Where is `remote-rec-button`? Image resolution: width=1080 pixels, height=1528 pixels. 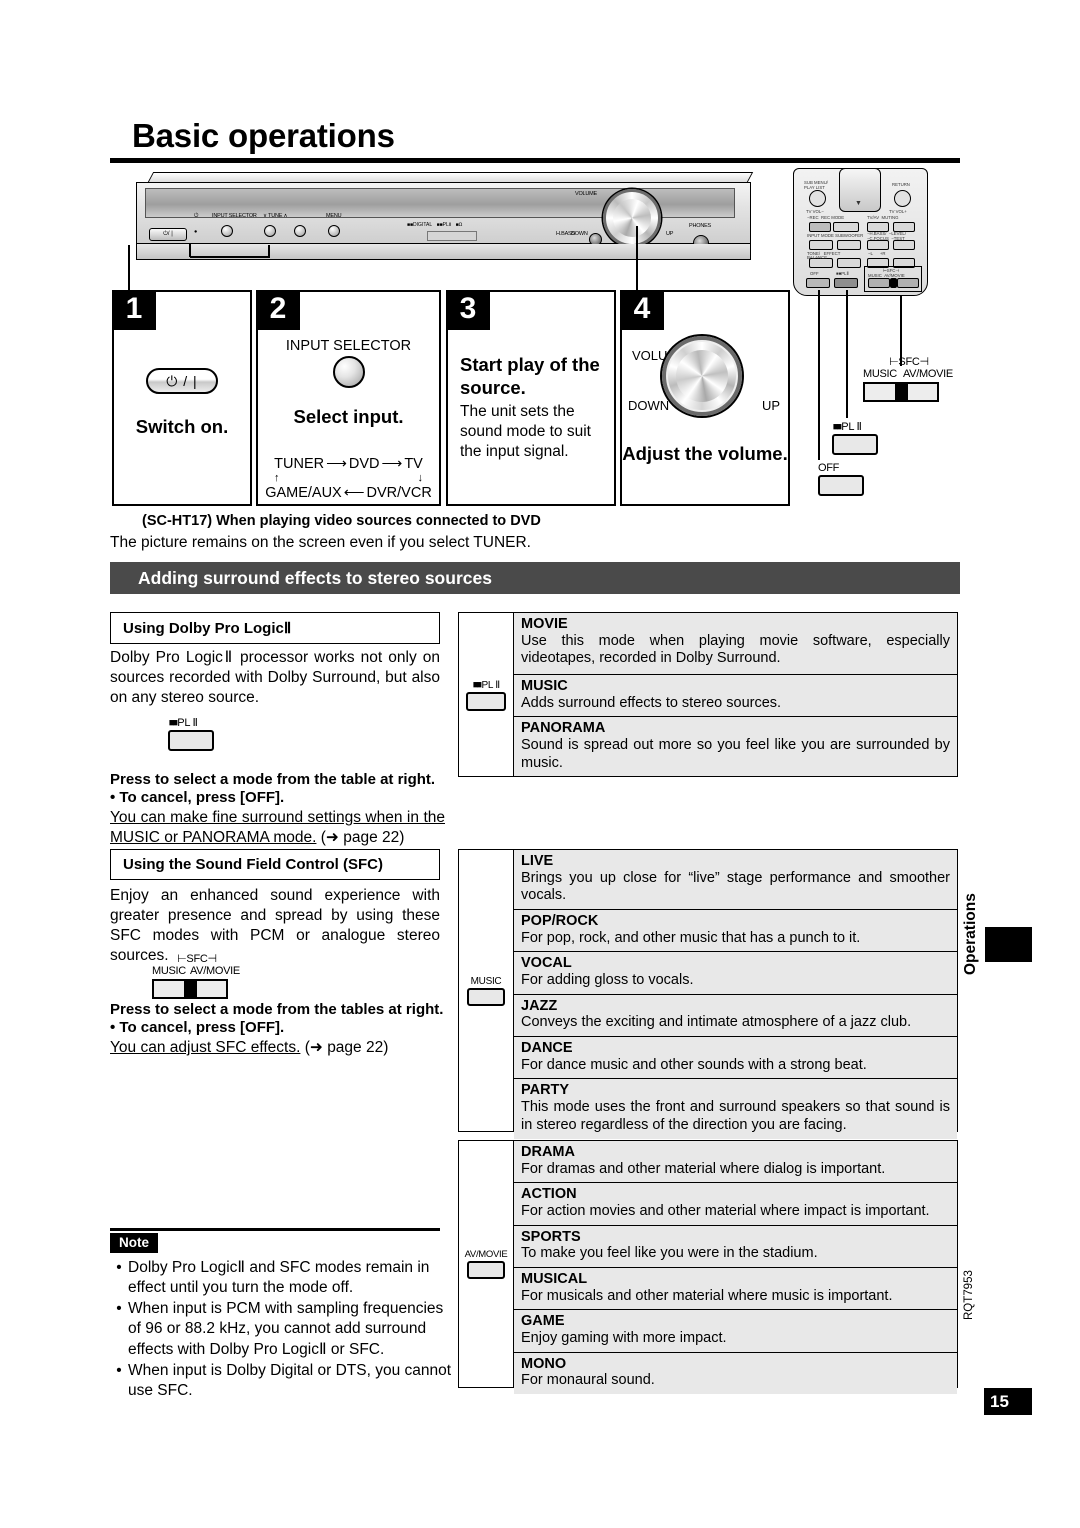 remote-rec-button is located at coordinates (820, 227).